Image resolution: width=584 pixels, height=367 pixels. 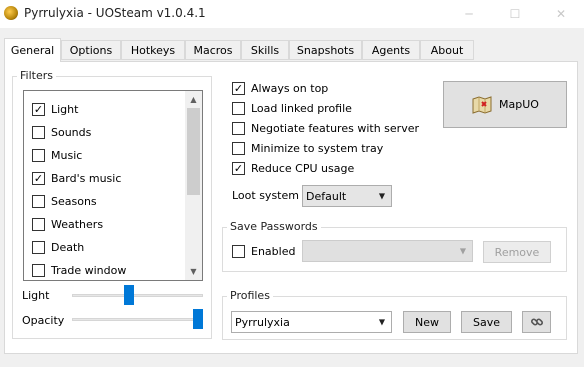 I want to click on light-label: Light, so click(x=36, y=295).